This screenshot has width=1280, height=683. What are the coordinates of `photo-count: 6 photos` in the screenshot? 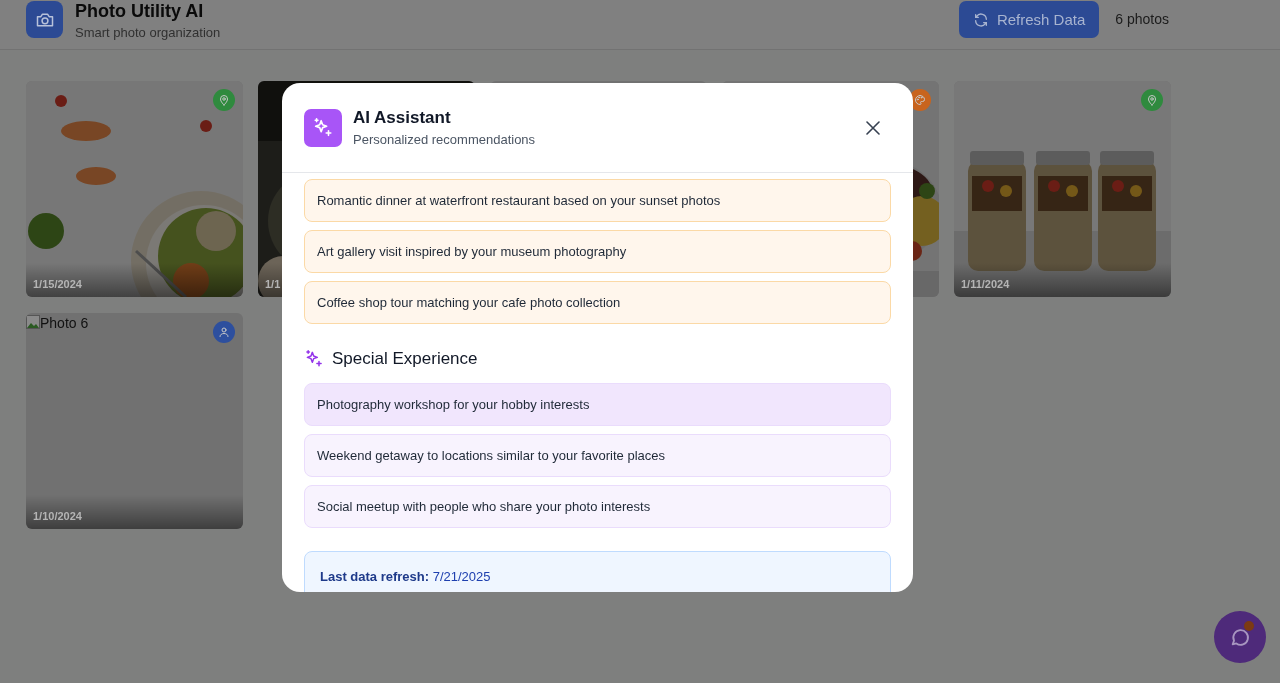 It's located at (1142, 19).